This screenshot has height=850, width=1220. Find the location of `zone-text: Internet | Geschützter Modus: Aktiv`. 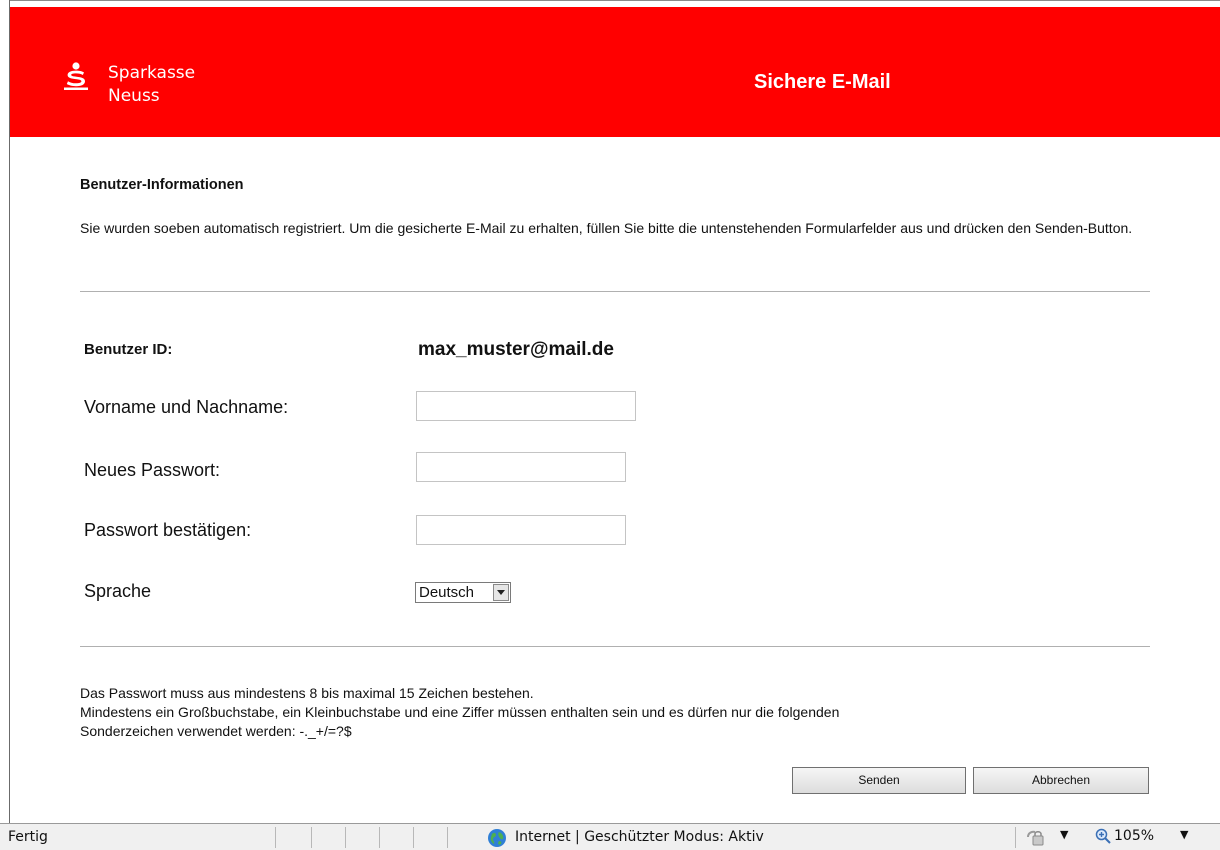

zone-text: Internet | Geschützter Modus: Aktiv is located at coordinates (639, 837).